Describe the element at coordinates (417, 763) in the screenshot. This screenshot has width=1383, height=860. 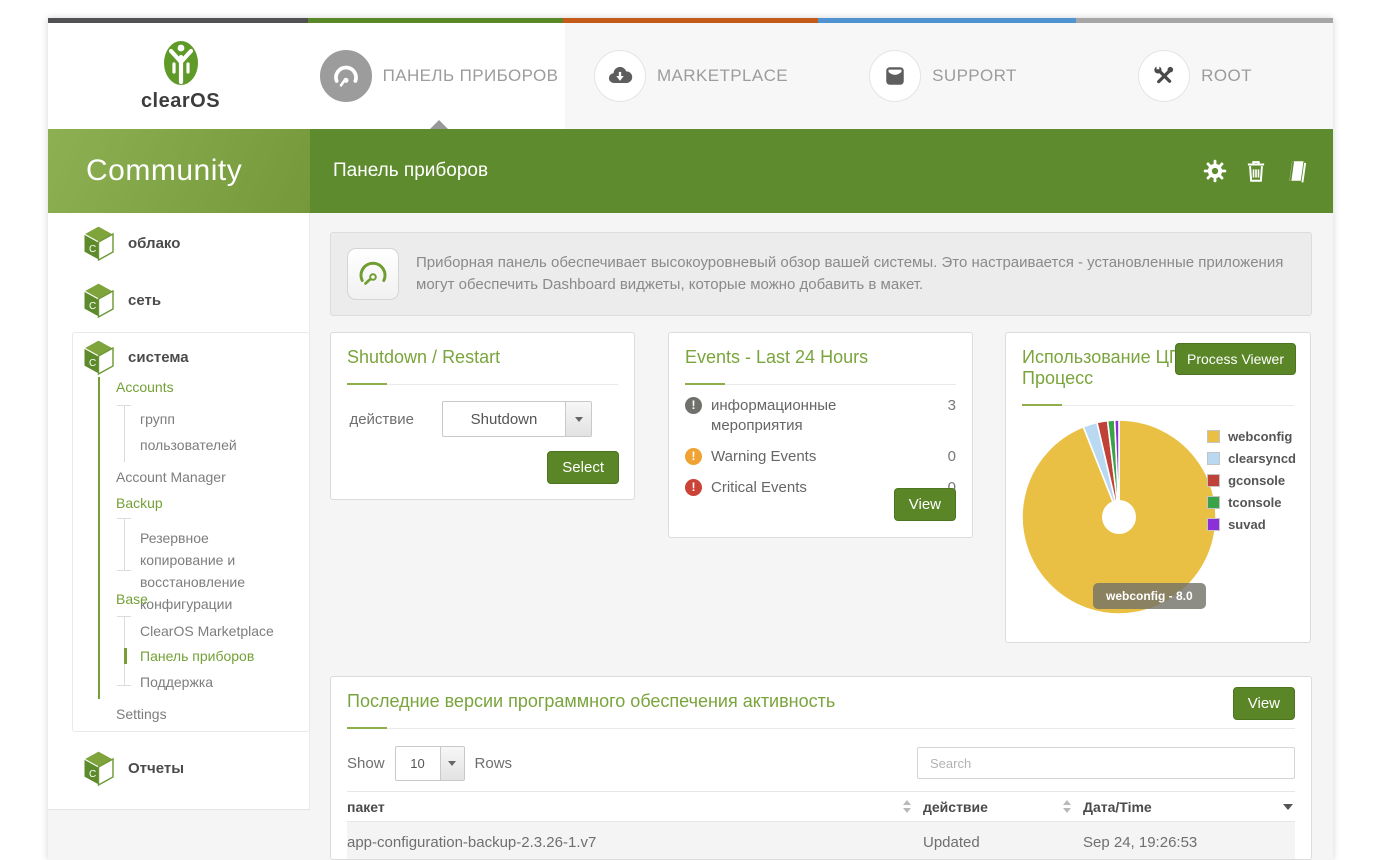
I see `page-size-value: 10` at that location.